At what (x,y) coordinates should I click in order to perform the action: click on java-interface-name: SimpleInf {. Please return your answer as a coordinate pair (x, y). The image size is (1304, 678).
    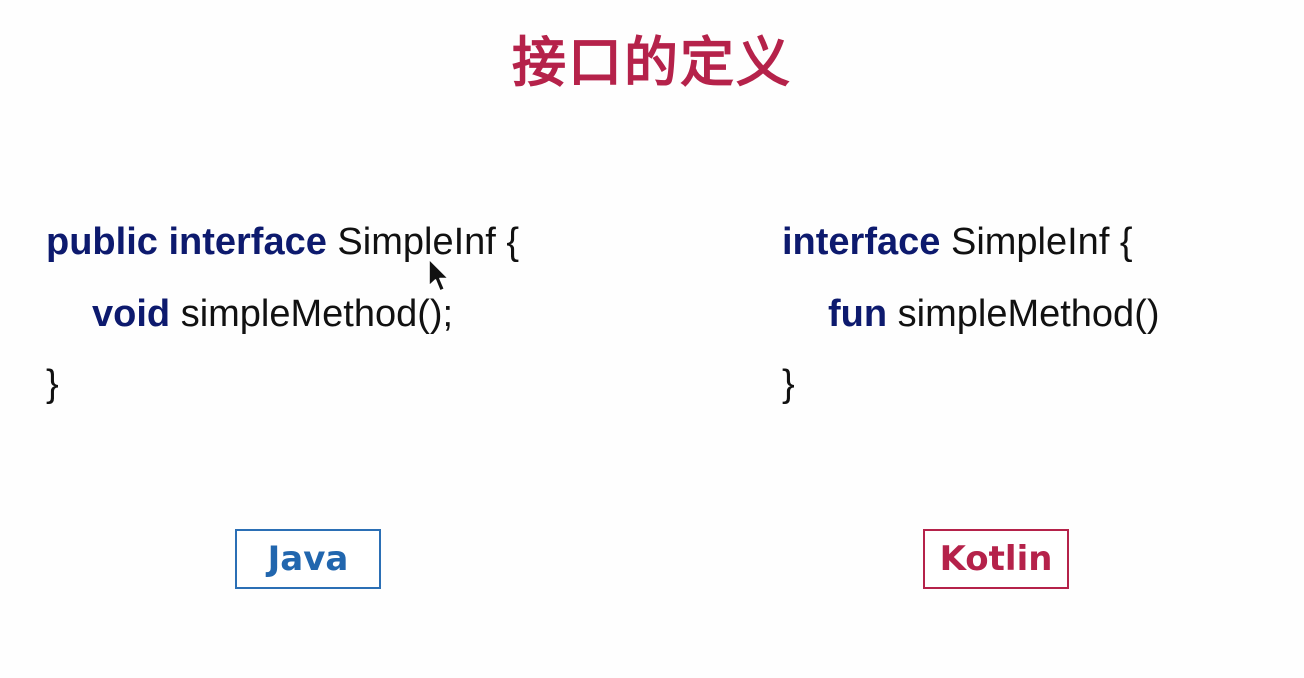
    Looking at the image, I should click on (428, 242).